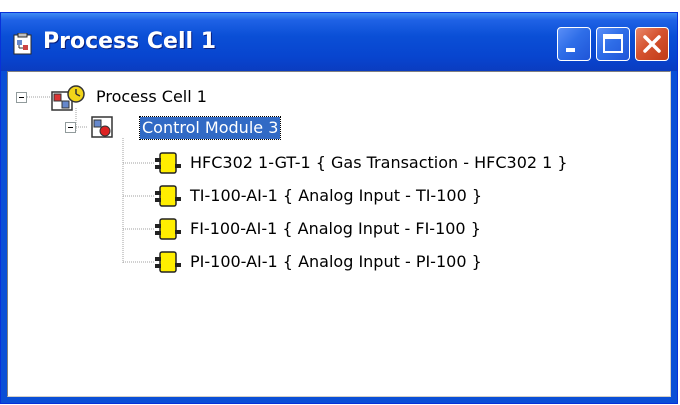 The height and width of the screenshot is (405, 680). What do you see at coordinates (336, 196) in the screenshot?
I see `tree-node-ti-100: TI-100-AI-1 { Analog Input - TI-100 }` at bounding box center [336, 196].